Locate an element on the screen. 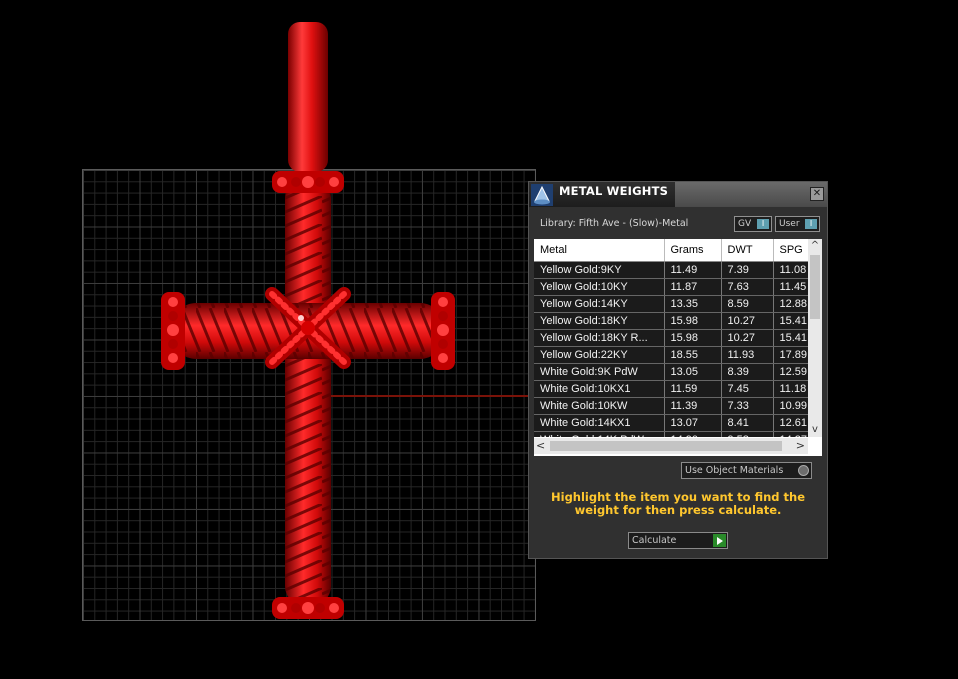 The image size is (958, 679). table-row: Yellow Gold:18KY R... 15.98 10.27 15.41 is located at coordinates (671, 338).